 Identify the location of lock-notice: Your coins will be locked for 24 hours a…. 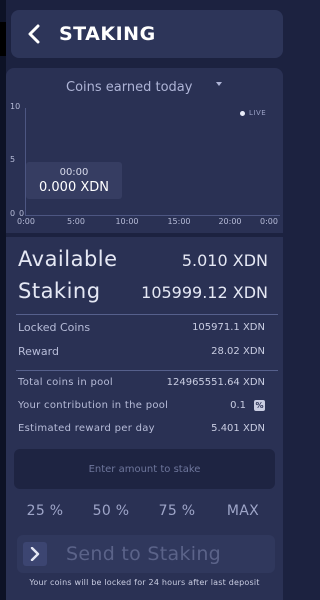
(144, 582).